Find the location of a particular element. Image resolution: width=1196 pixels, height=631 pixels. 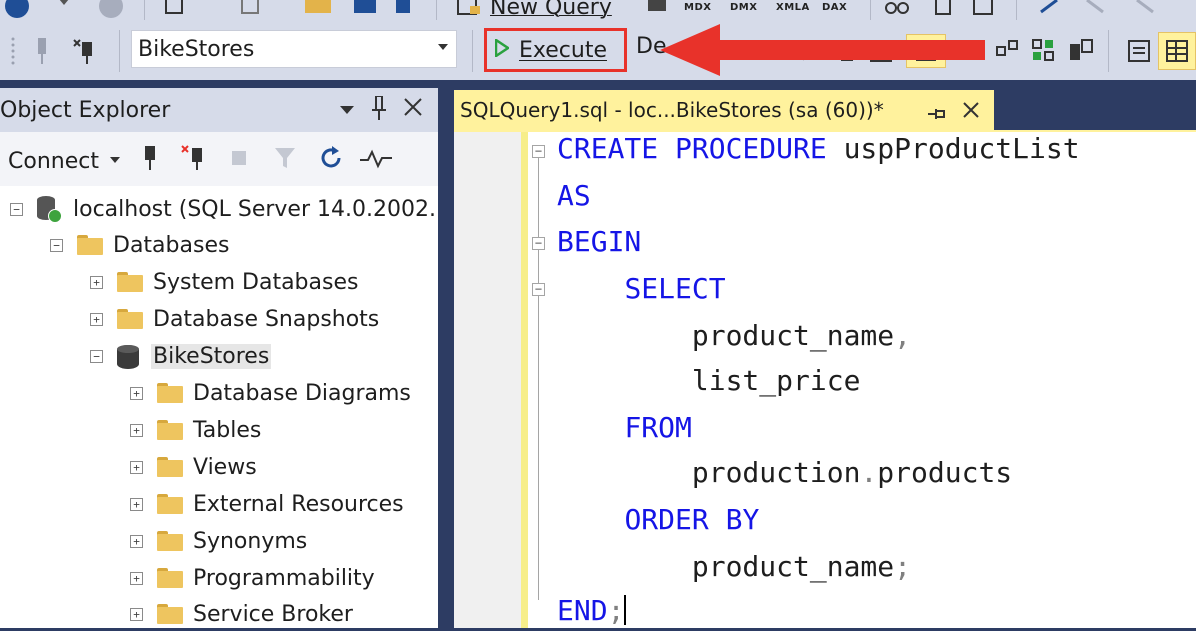

close-tab-icon is located at coordinates (971, 112).